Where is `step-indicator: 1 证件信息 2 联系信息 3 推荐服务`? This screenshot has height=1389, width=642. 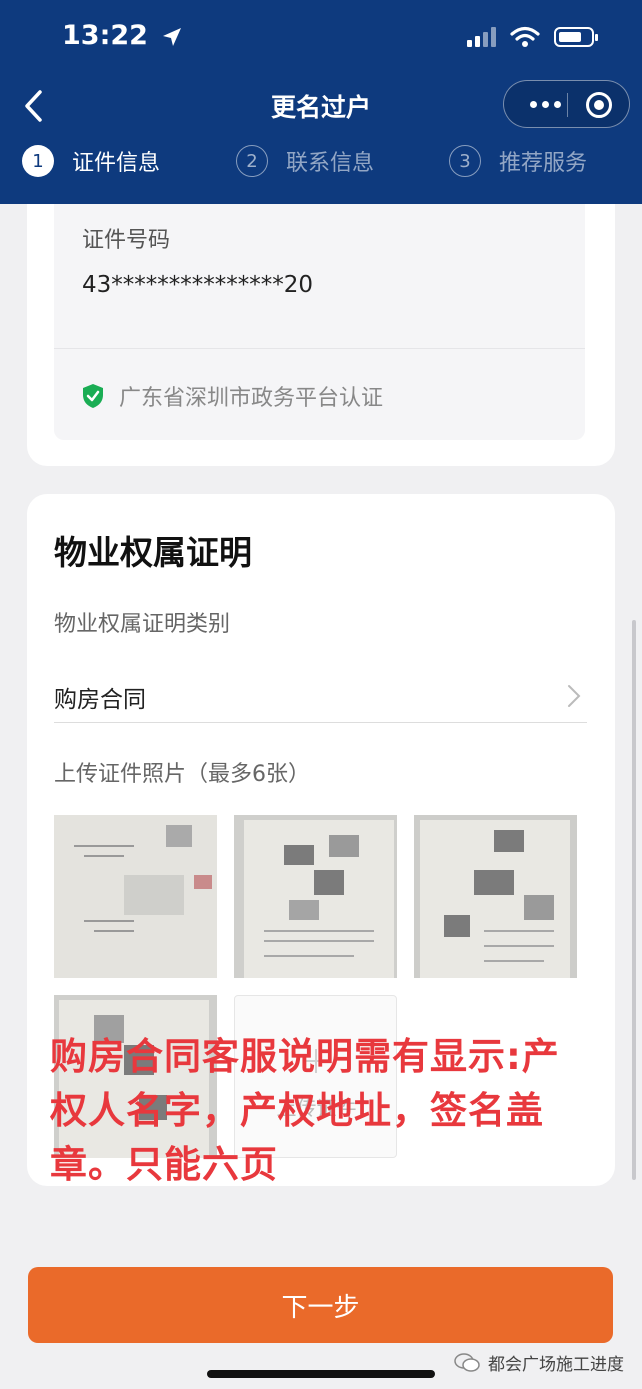
step-indicator: 1 证件信息 2 联系信息 3 推荐服务 is located at coordinates (322, 165).